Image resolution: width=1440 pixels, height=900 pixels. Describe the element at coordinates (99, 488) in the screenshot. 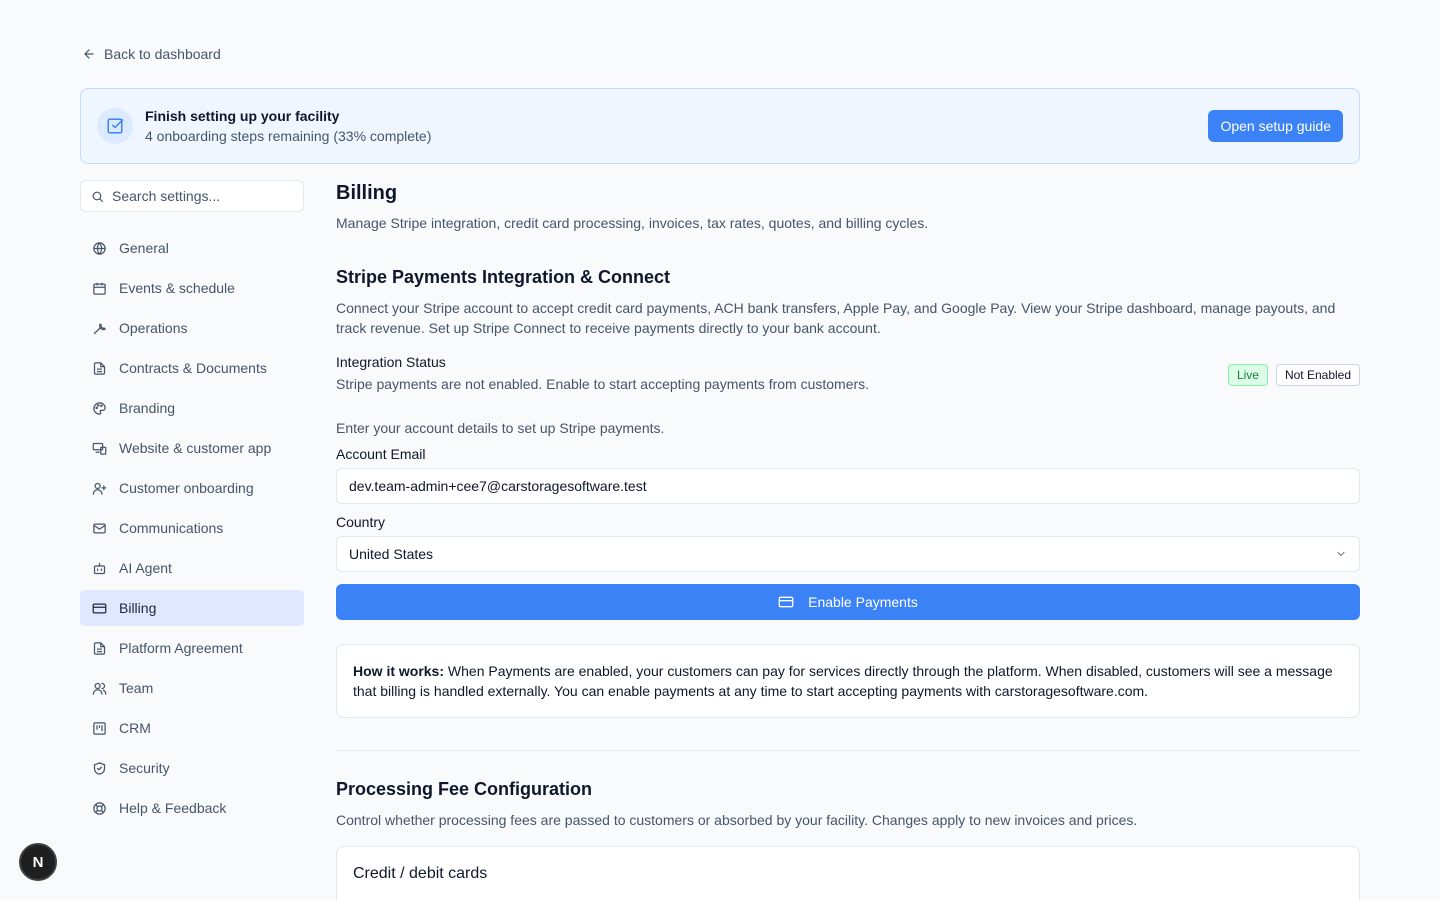

I see `user-plus-icon` at that location.